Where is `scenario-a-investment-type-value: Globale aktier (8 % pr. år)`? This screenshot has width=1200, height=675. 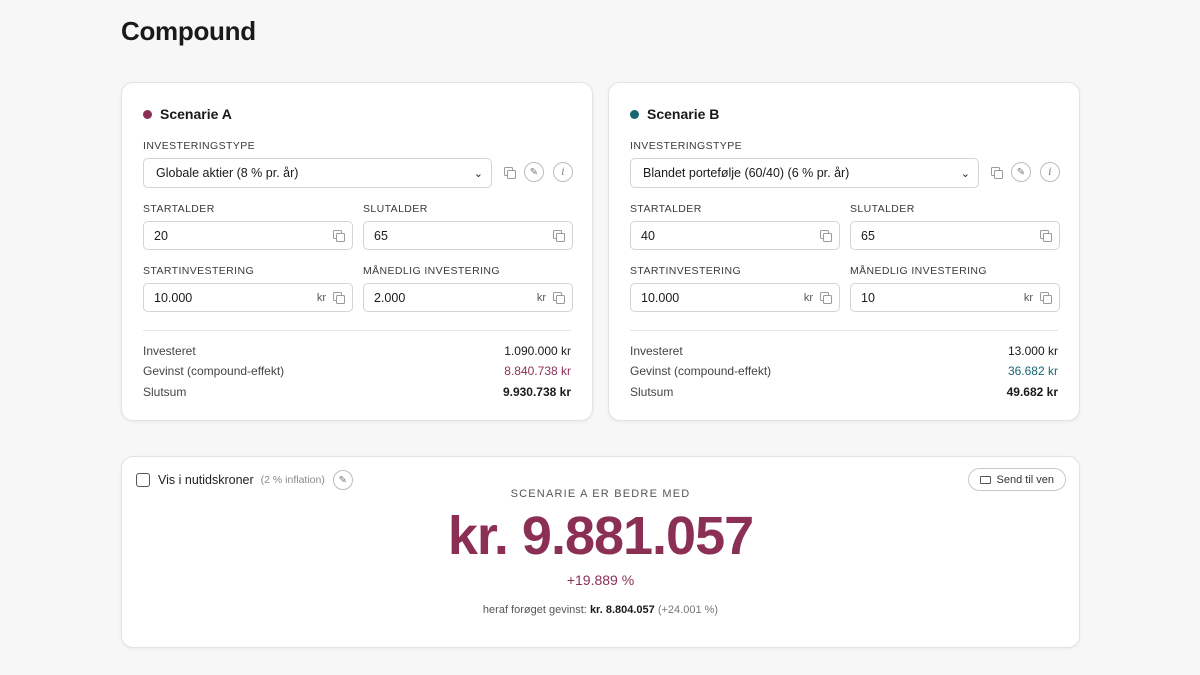
scenario-a-investment-type-value: Globale aktier (8 % pr. år) is located at coordinates (227, 173).